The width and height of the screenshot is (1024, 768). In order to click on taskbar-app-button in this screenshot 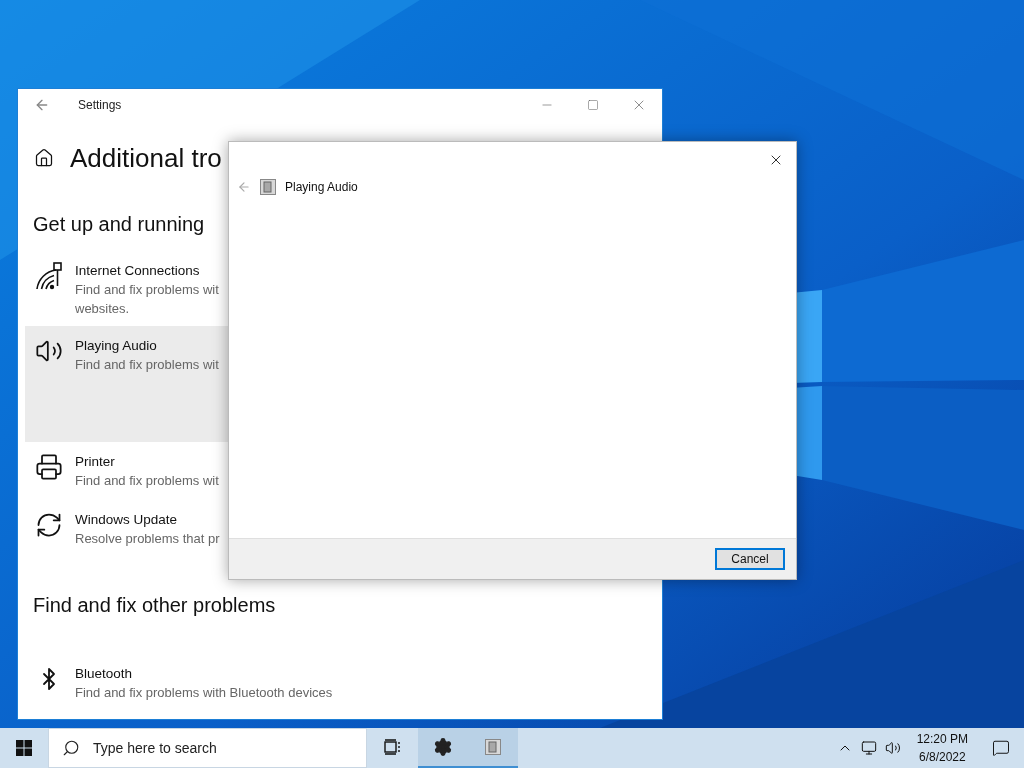, I will do `click(443, 748)`.